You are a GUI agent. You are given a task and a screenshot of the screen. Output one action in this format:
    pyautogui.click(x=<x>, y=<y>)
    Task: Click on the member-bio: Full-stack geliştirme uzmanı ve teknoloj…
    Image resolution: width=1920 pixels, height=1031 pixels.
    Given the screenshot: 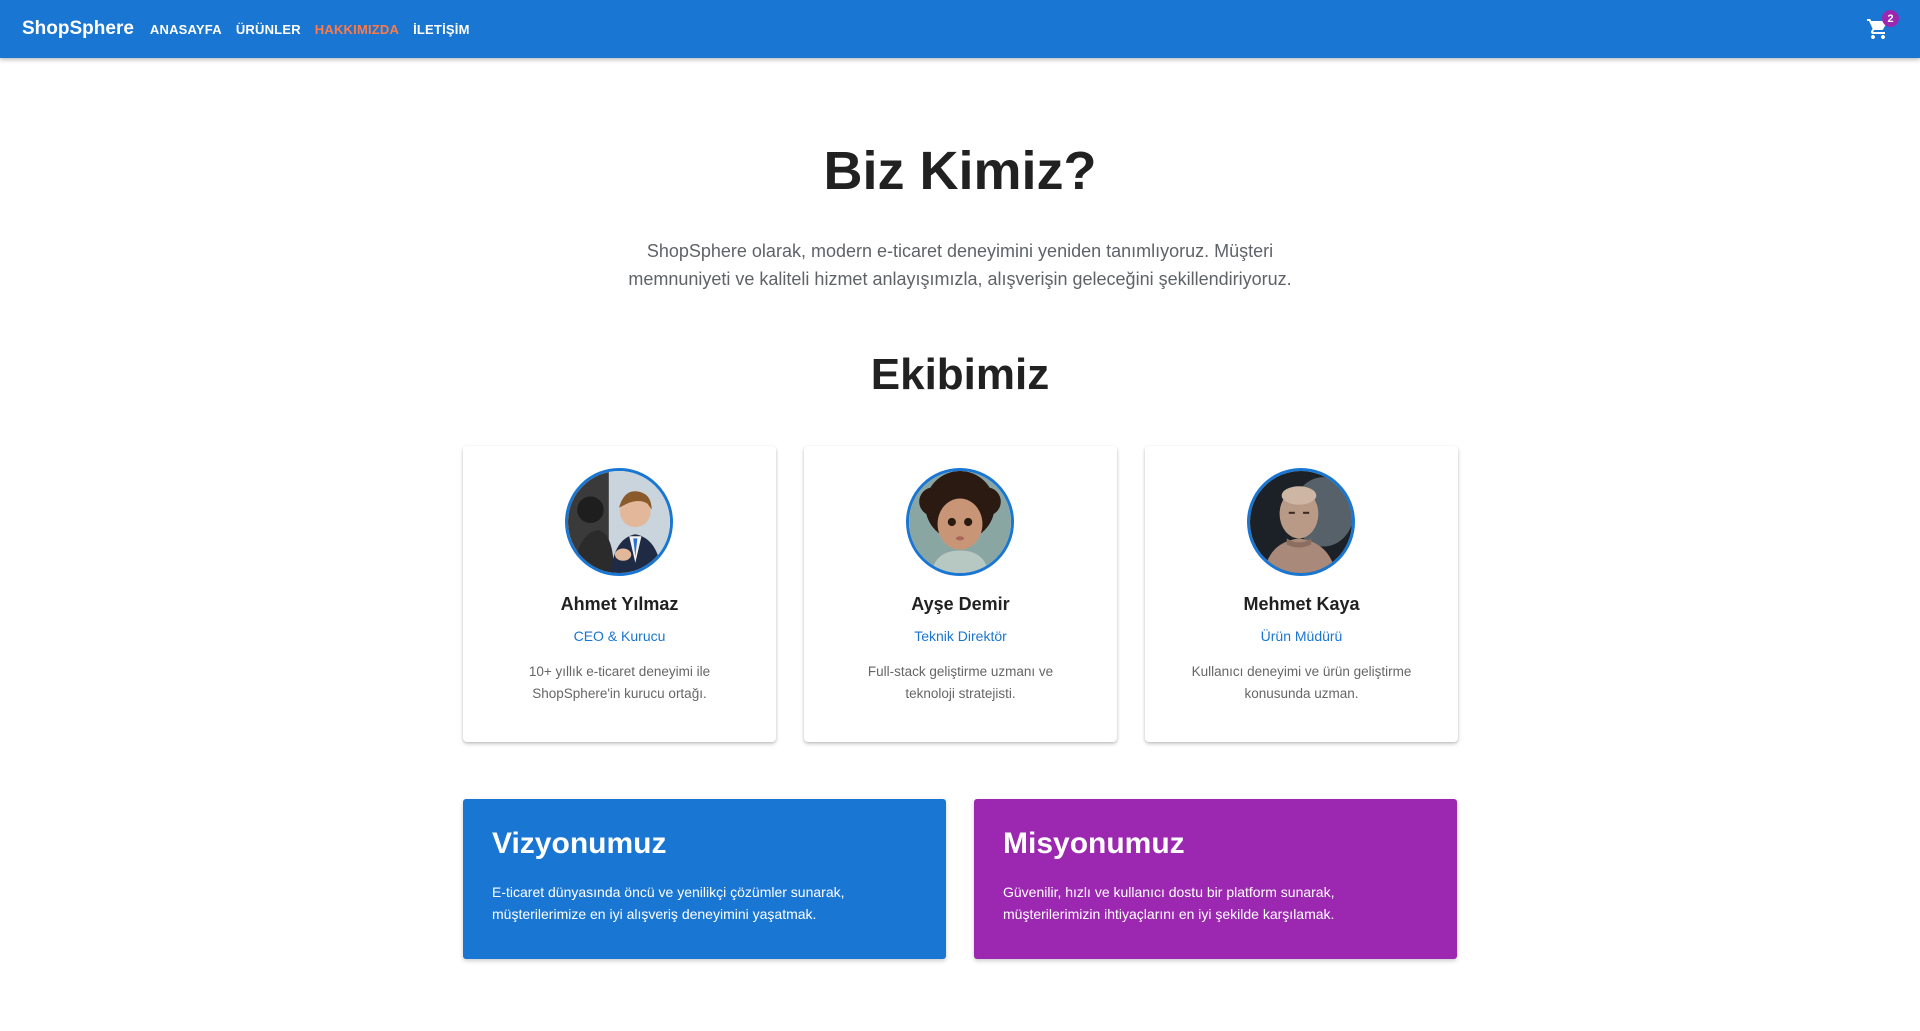 What is the action you would take?
    pyautogui.click(x=960, y=682)
    